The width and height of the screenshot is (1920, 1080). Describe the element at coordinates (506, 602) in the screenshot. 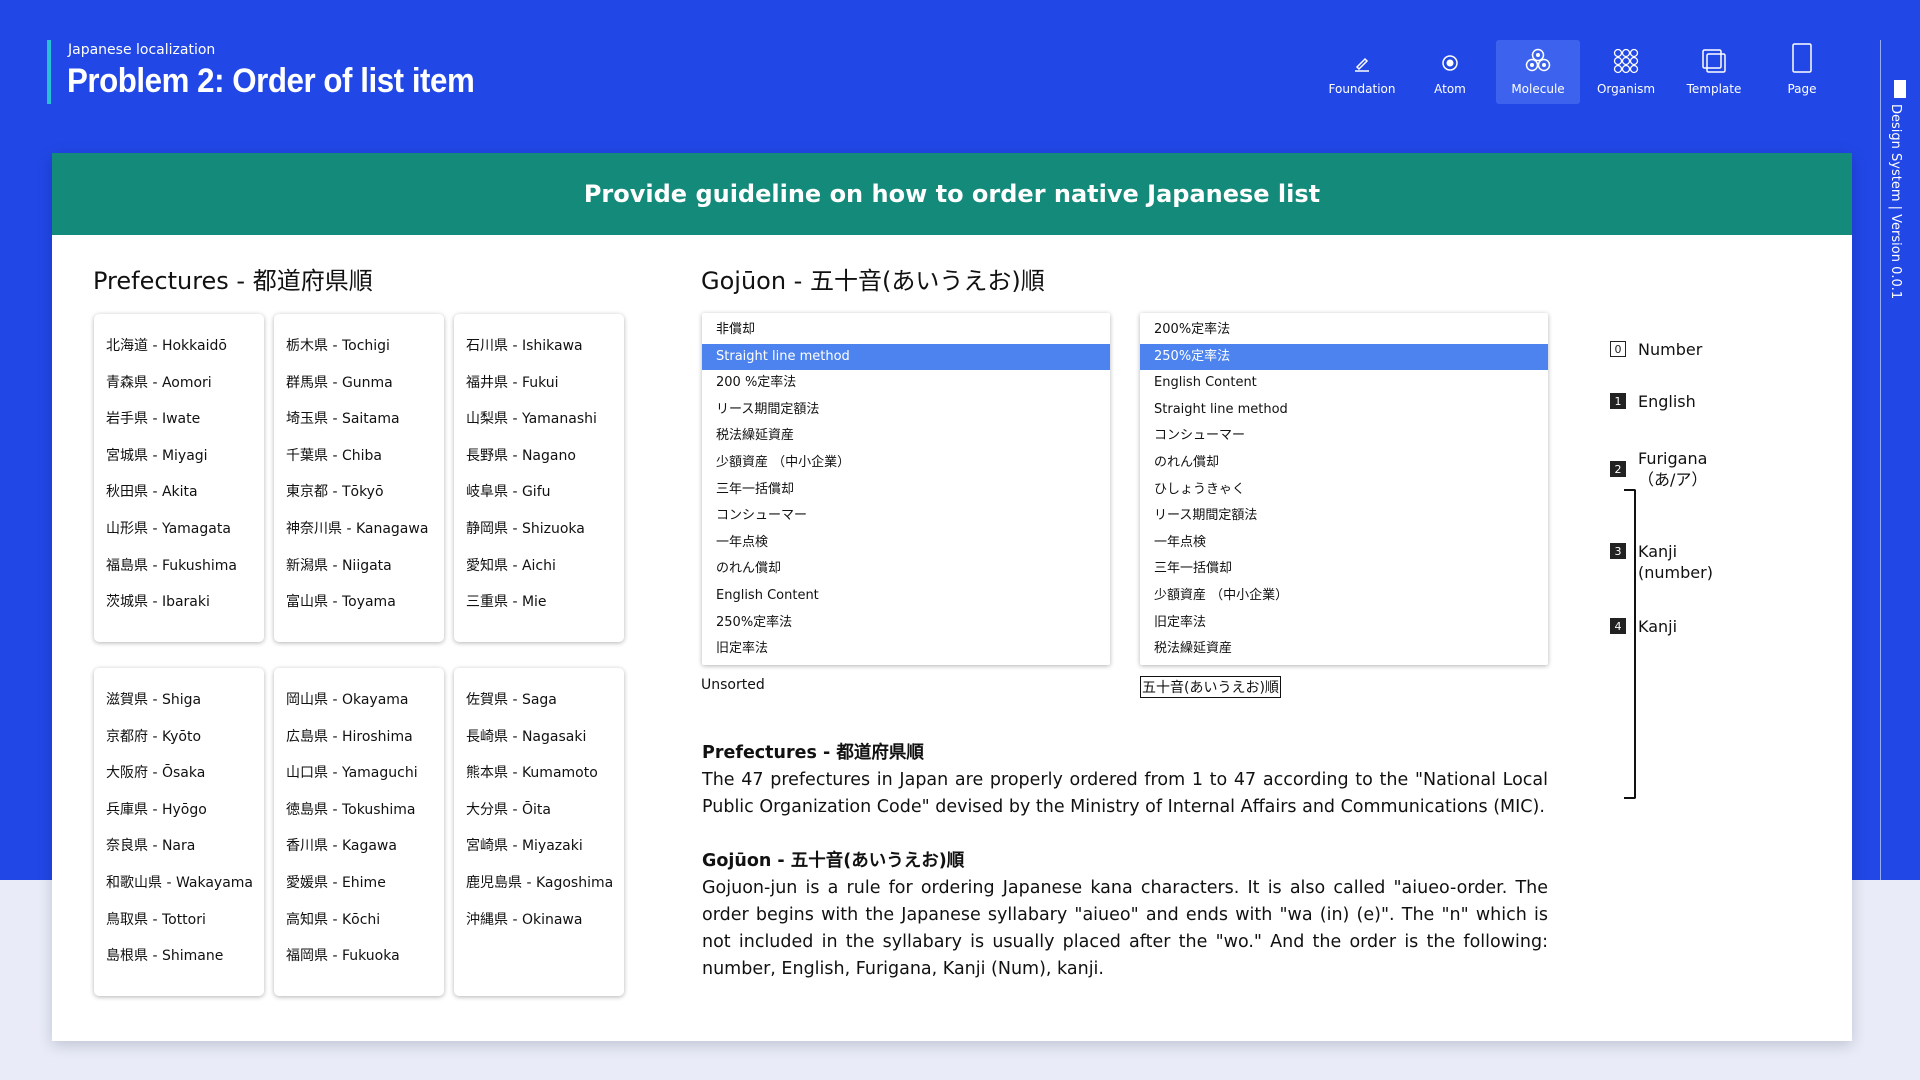

I see `list-item: 三重県 - Mie` at that location.